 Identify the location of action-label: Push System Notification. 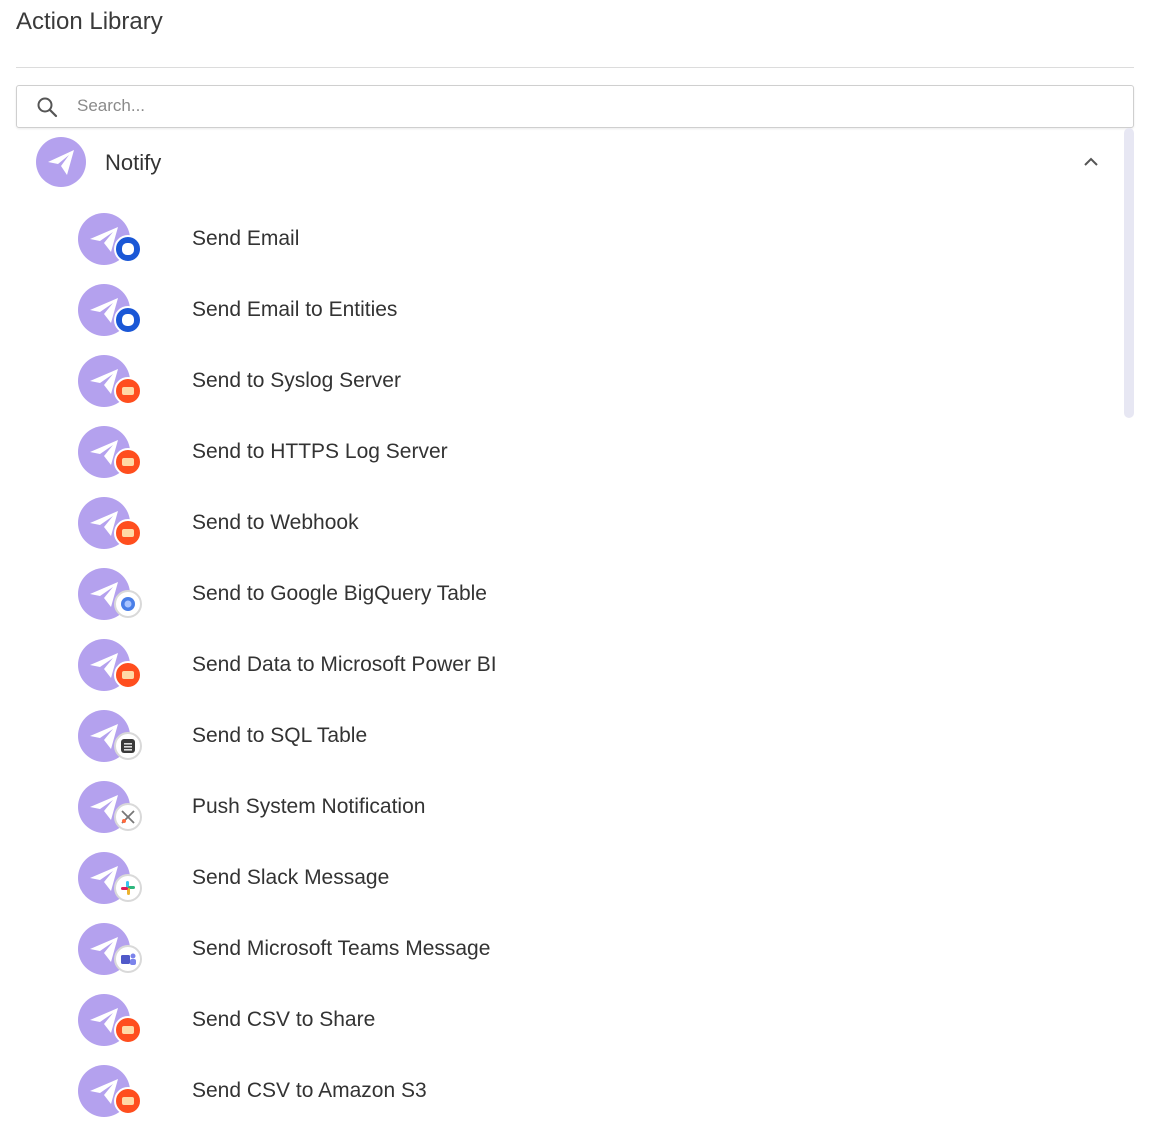
(309, 806).